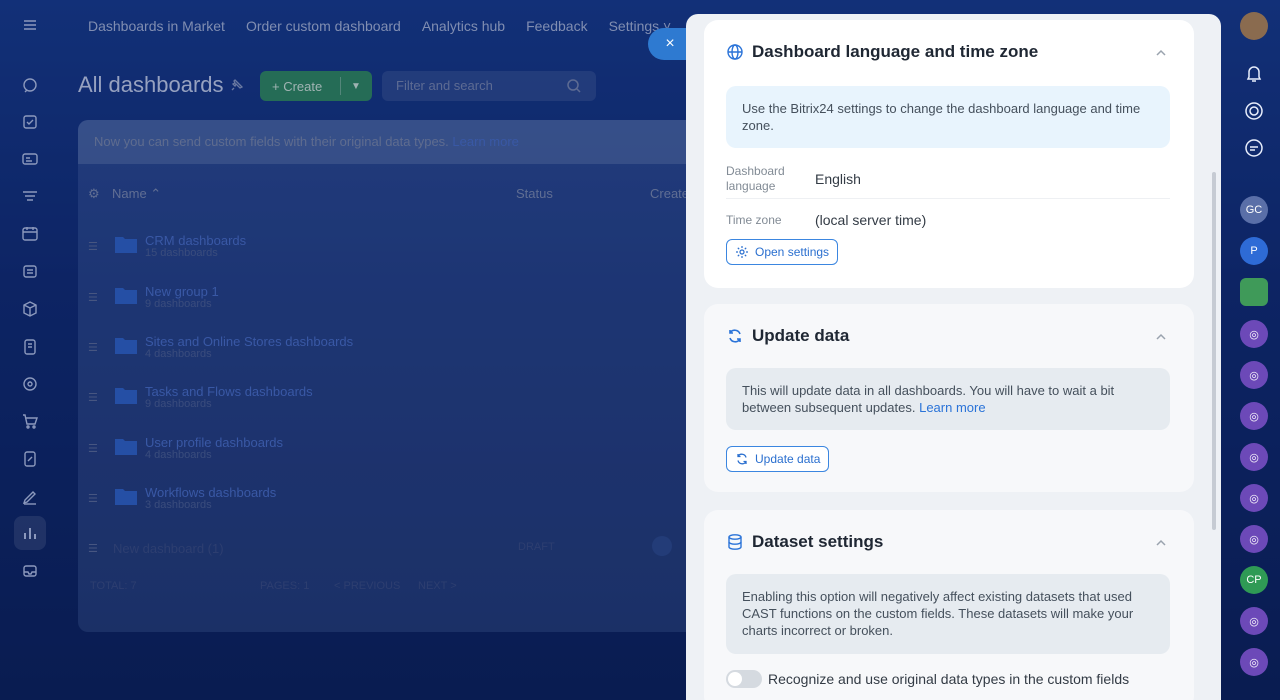 Image resolution: width=1280 pixels, height=700 pixels. I want to click on open-settings-button: Open settings, so click(782, 252).